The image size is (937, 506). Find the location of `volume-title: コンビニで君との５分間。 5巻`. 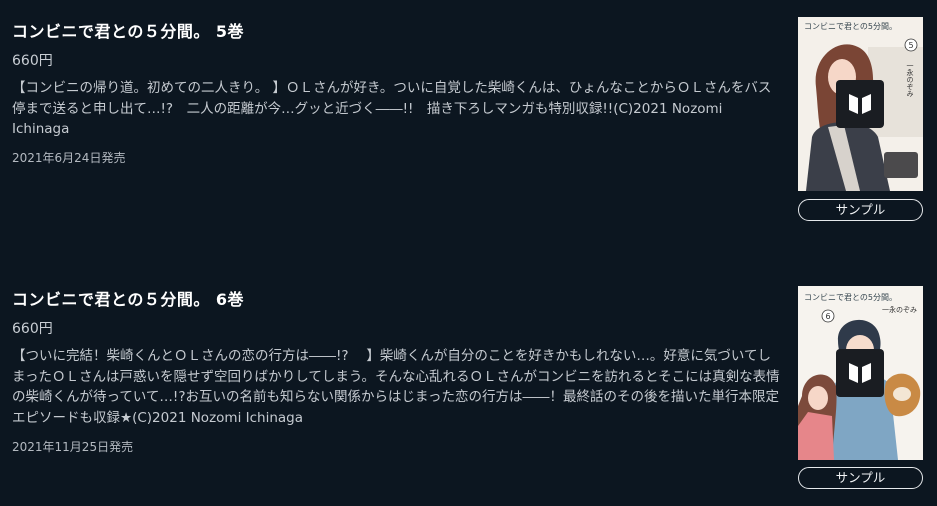

volume-title: コンビニで君との５分間。 5巻 is located at coordinates (128, 30).